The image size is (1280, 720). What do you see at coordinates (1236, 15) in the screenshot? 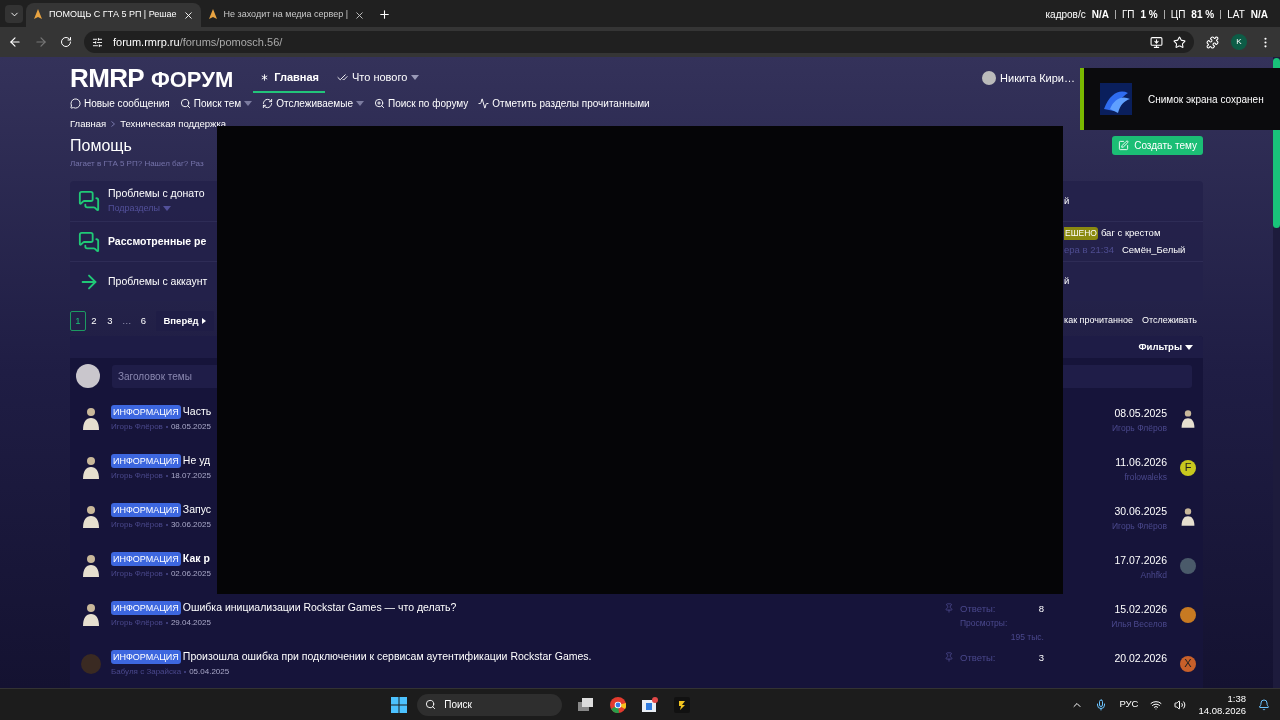
I see `perf-label: LAT` at bounding box center [1236, 15].